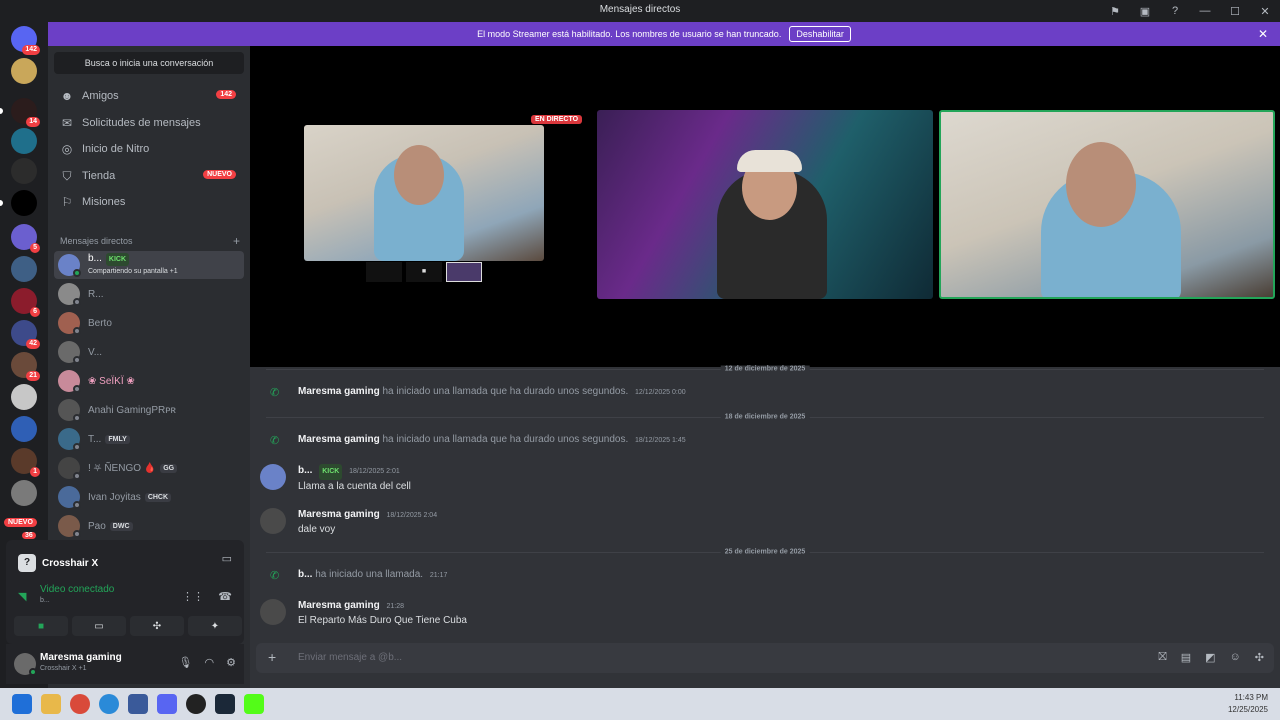 The width and height of the screenshot is (1280, 720). What do you see at coordinates (25, 302) in the screenshot?
I see `server-icon: 6` at bounding box center [25, 302].